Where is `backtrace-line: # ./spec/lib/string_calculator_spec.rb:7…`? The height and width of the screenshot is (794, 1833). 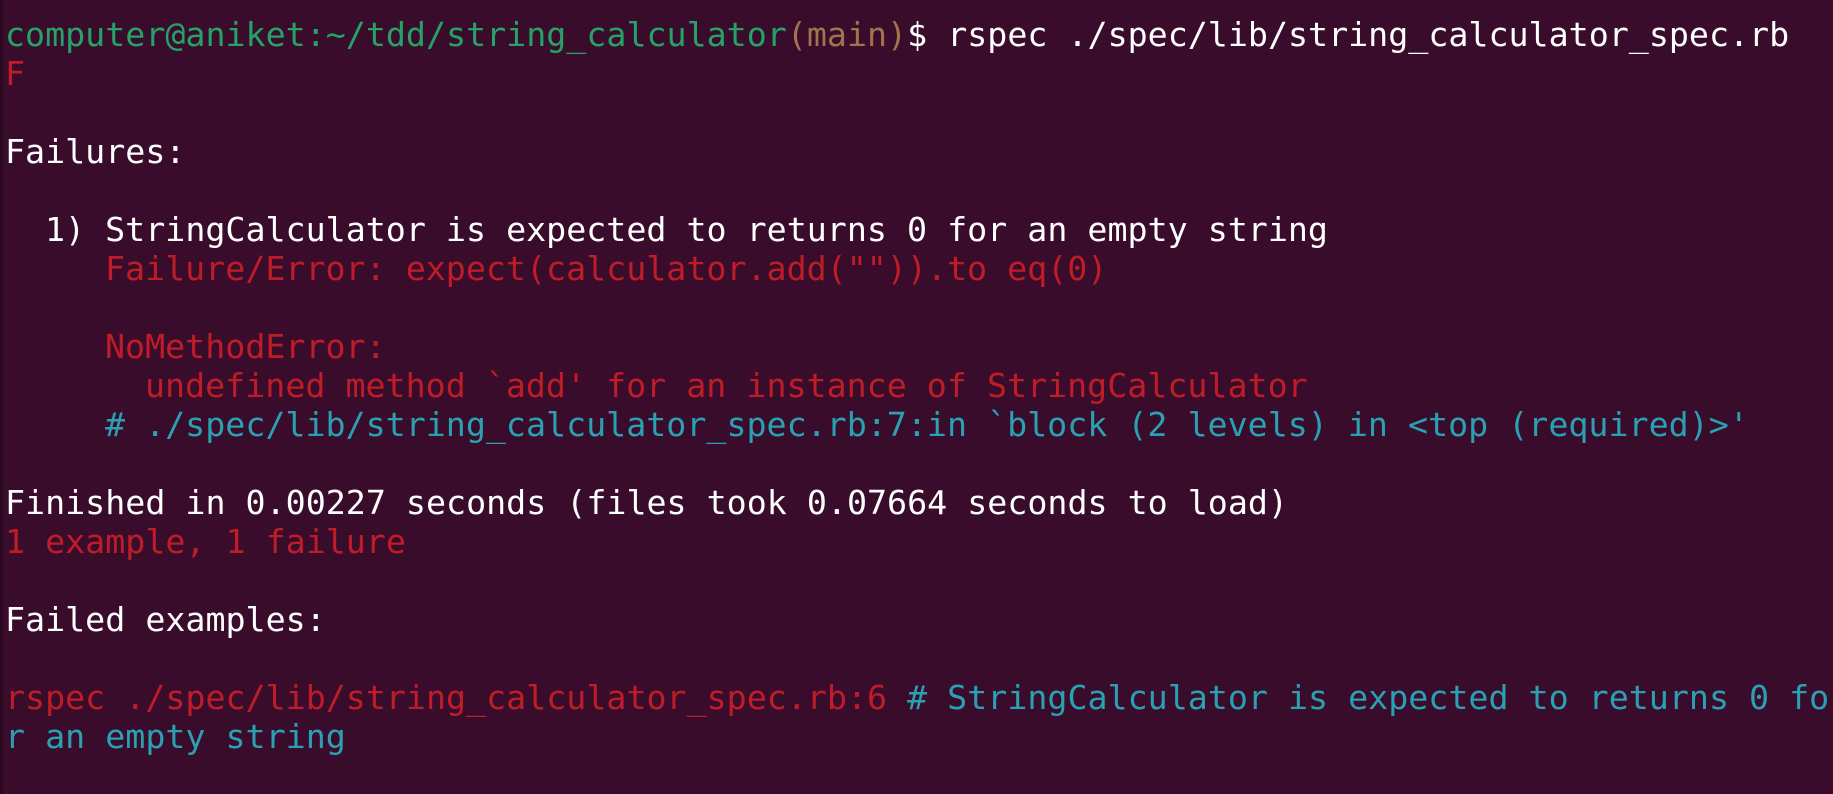 backtrace-line: # ./spec/lib/string_calculator_spec.rb:7… is located at coordinates (927, 424).